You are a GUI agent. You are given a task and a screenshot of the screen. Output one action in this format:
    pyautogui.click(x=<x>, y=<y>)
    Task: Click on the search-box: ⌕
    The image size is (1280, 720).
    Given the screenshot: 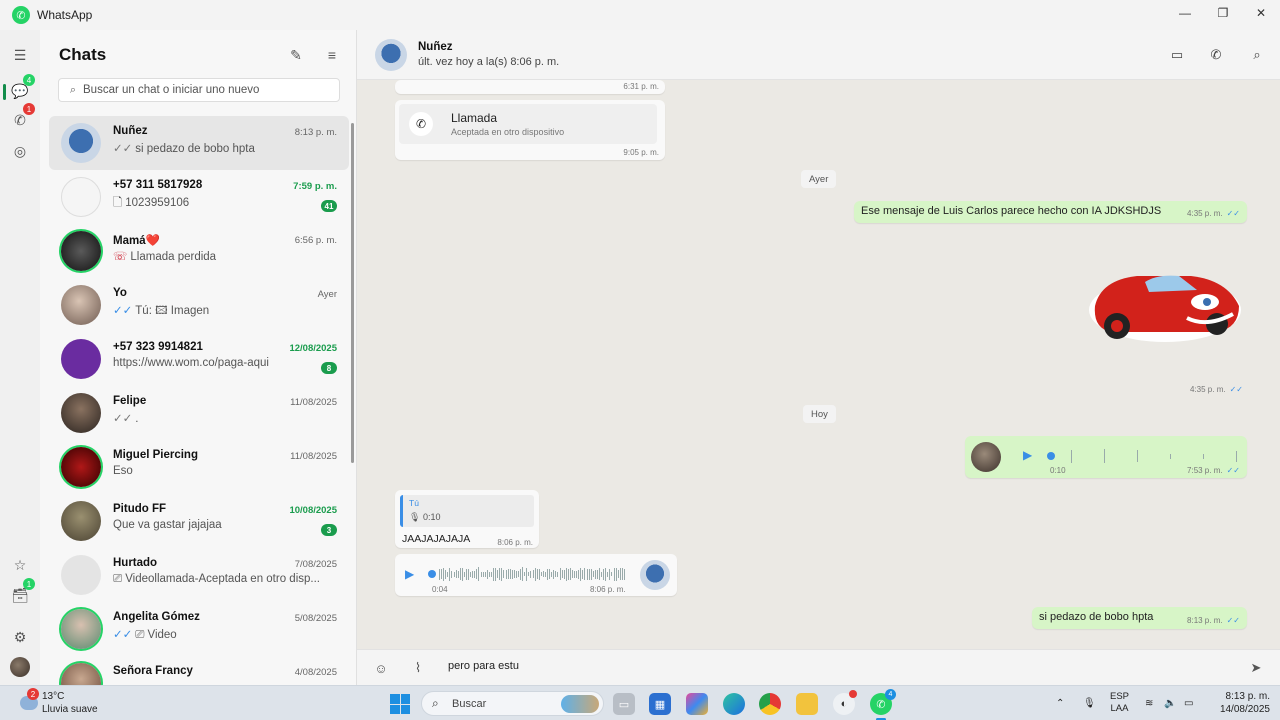 What is the action you would take?
    pyautogui.click(x=199, y=90)
    